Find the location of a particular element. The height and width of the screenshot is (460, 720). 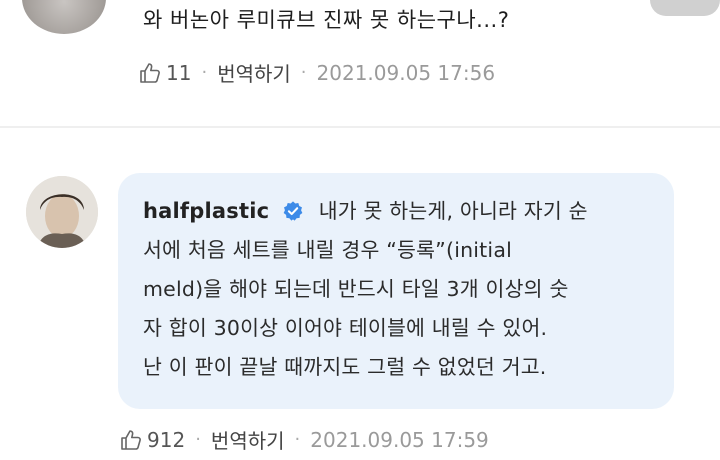

comment-date: 2021.09.05 17:56 is located at coordinates (406, 72).